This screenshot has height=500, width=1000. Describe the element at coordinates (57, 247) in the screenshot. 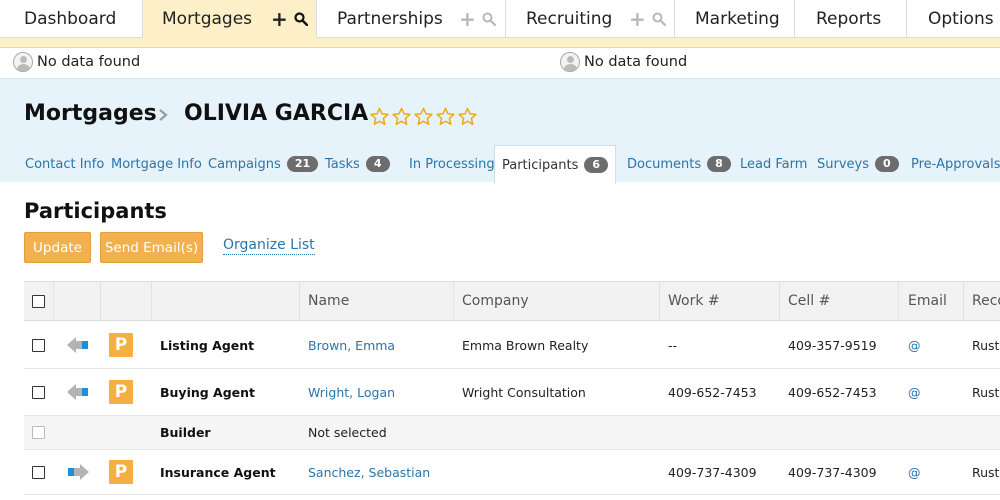

I see `update-button: Update` at that location.